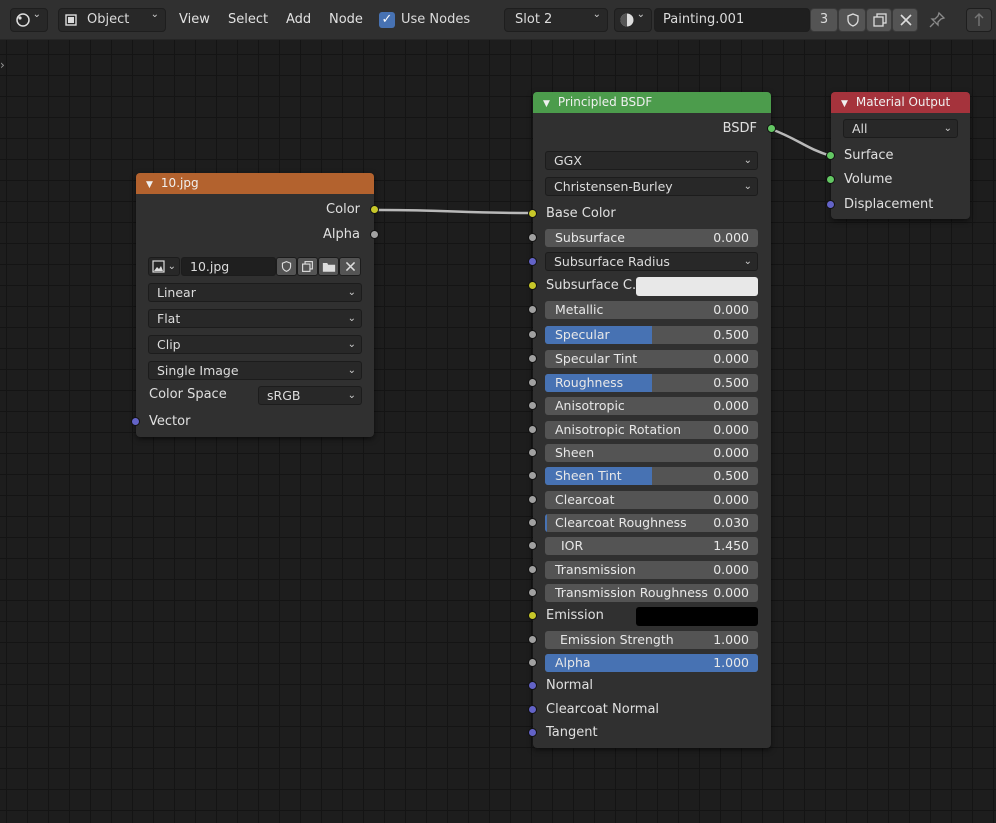  What do you see at coordinates (532, 709) in the screenshot?
I see `clearcoat-normal-input-socket` at bounding box center [532, 709].